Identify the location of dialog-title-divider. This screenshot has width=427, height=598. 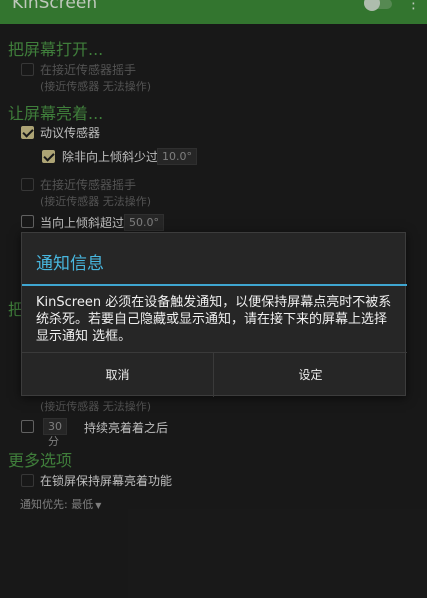
(214, 285).